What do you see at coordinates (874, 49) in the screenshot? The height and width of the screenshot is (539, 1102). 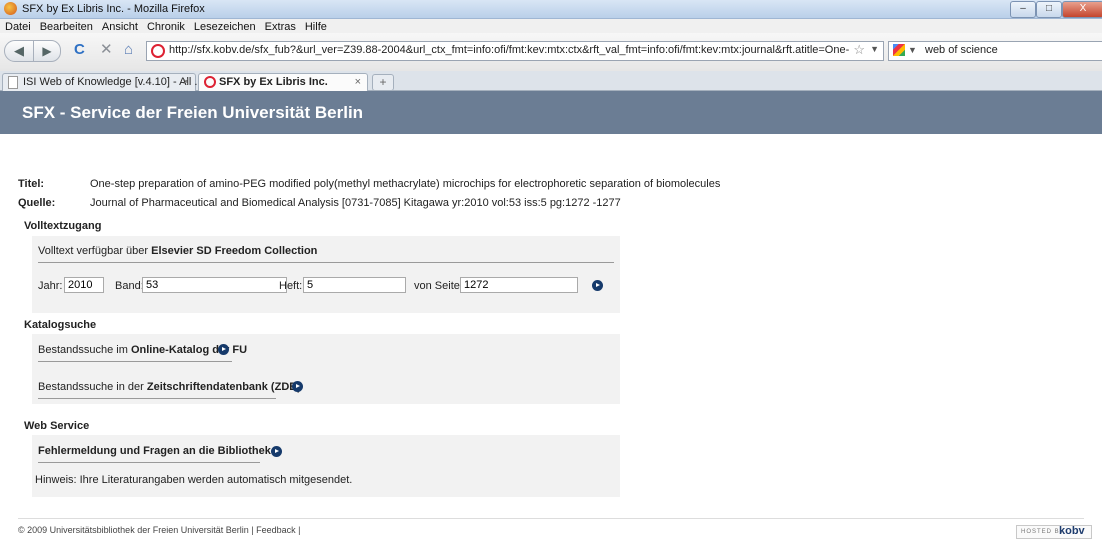 I see `url-dropdown-icon: ▼` at bounding box center [874, 49].